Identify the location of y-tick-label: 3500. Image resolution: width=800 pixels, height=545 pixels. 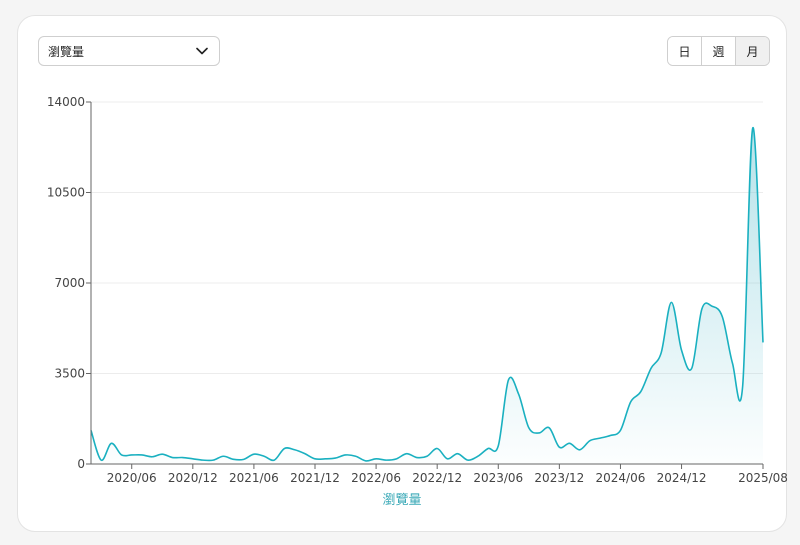
(69, 374).